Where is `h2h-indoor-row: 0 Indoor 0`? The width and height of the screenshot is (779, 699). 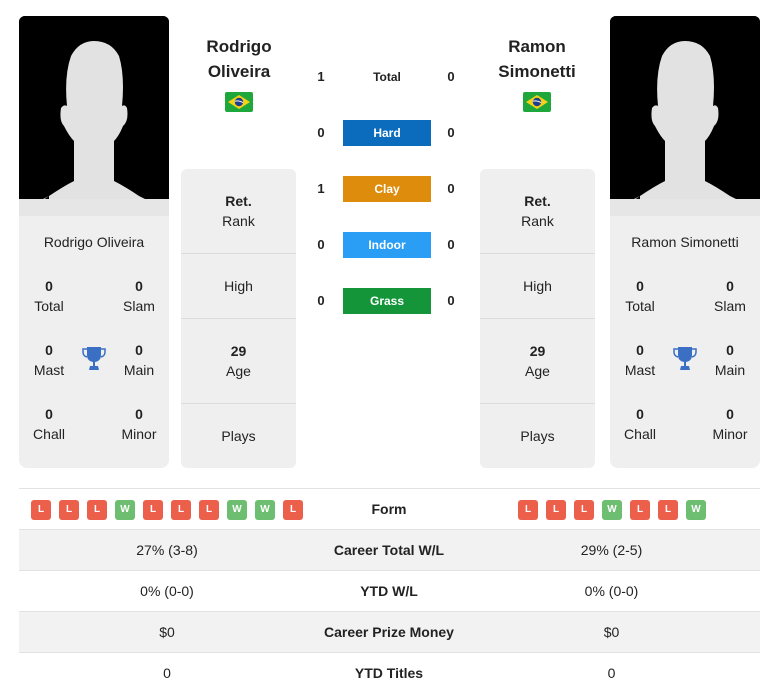 h2h-indoor-row: 0 Indoor 0 is located at coordinates (388, 245).